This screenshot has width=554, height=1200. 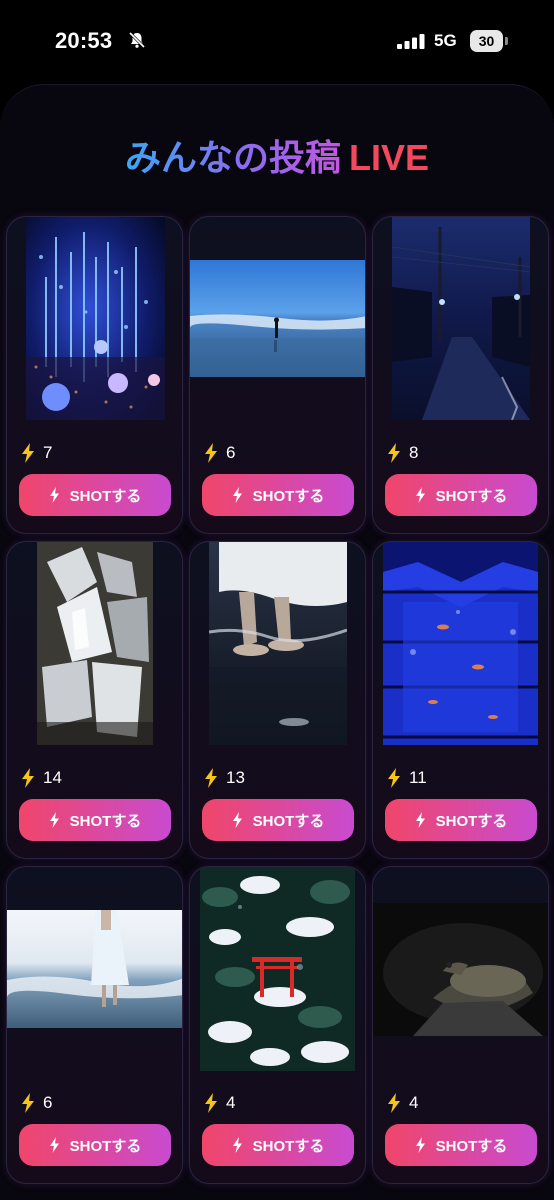 I want to click on post-card: 11 SHOTする, so click(x=460, y=700).